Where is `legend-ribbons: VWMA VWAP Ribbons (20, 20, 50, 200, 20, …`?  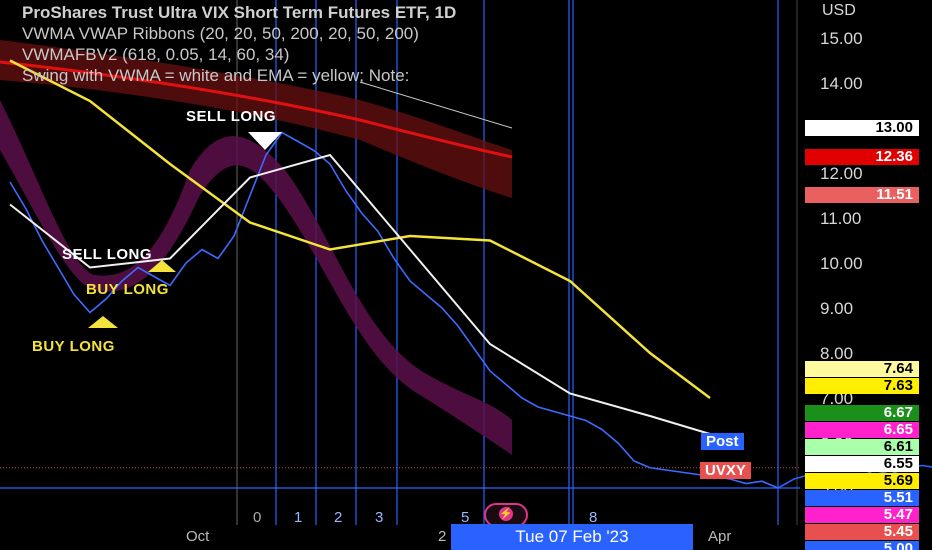 legend-ribbons: VWMA VWAP Ribbons (20, 20, 50, 200, 20, … is located at coordinates (409, 33).